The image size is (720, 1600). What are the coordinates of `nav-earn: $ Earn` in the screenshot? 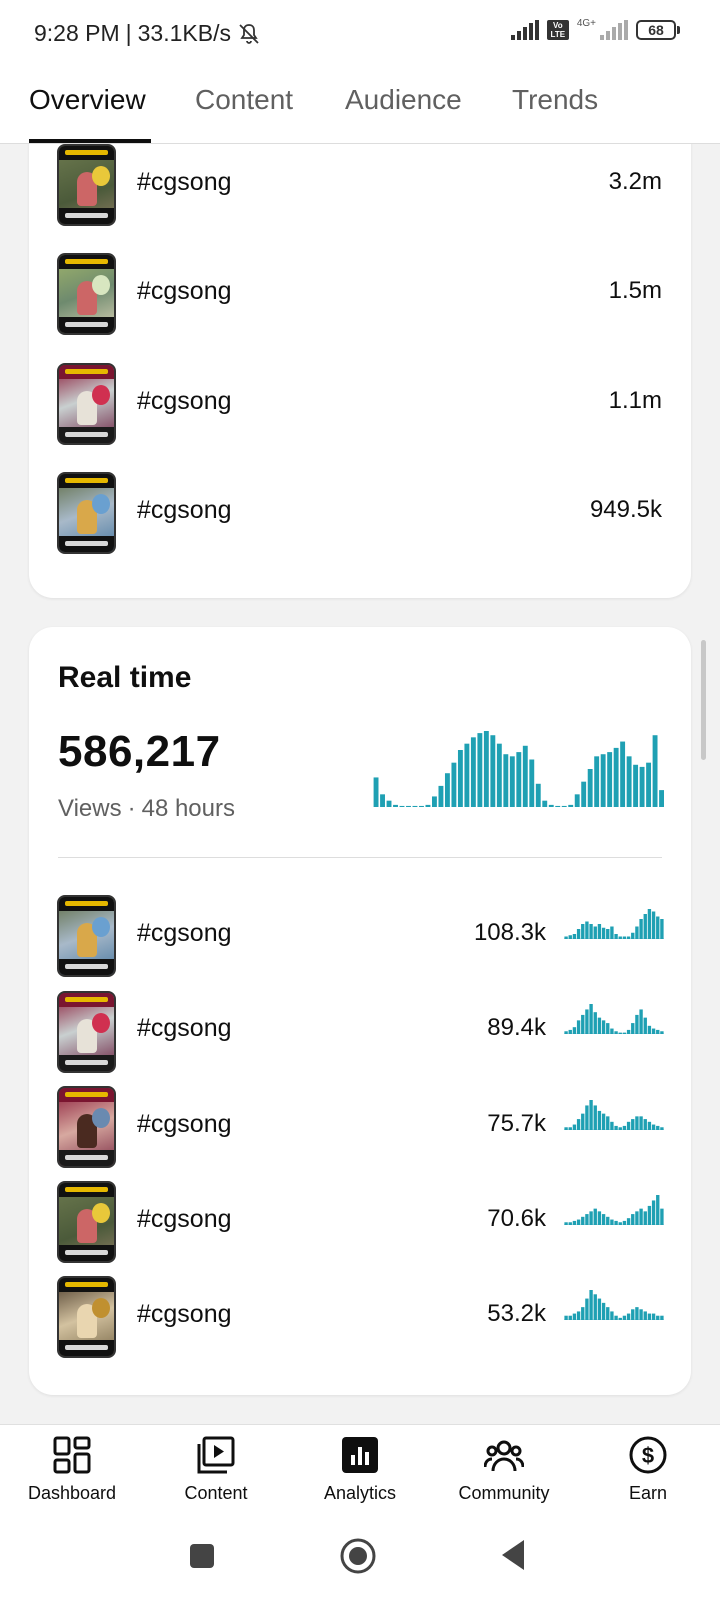 It's located at (648, 1469).